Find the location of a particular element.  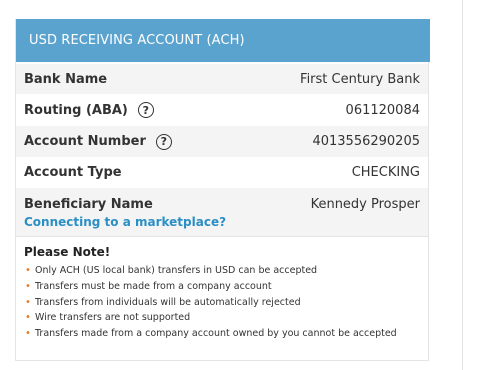

account-number-label: Account Number is located at coordinates (85, 141).